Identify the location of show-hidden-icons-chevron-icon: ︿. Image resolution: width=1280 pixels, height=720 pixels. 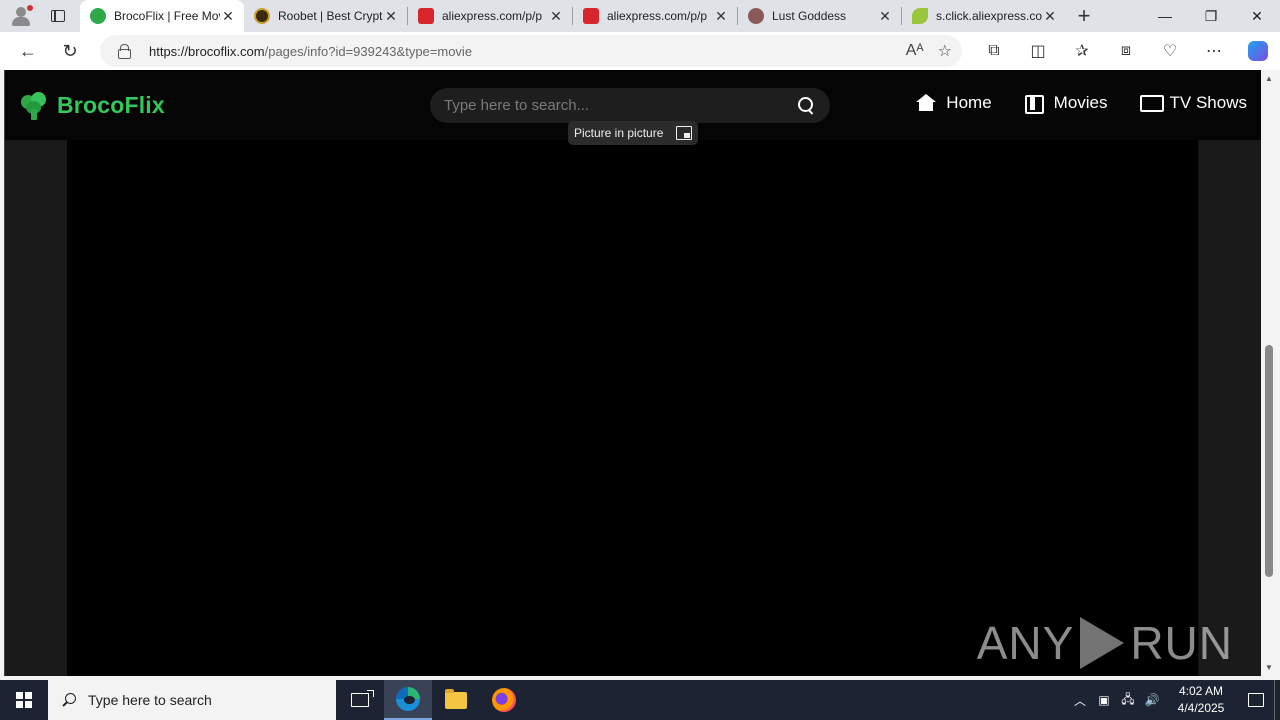
(1080, 700).